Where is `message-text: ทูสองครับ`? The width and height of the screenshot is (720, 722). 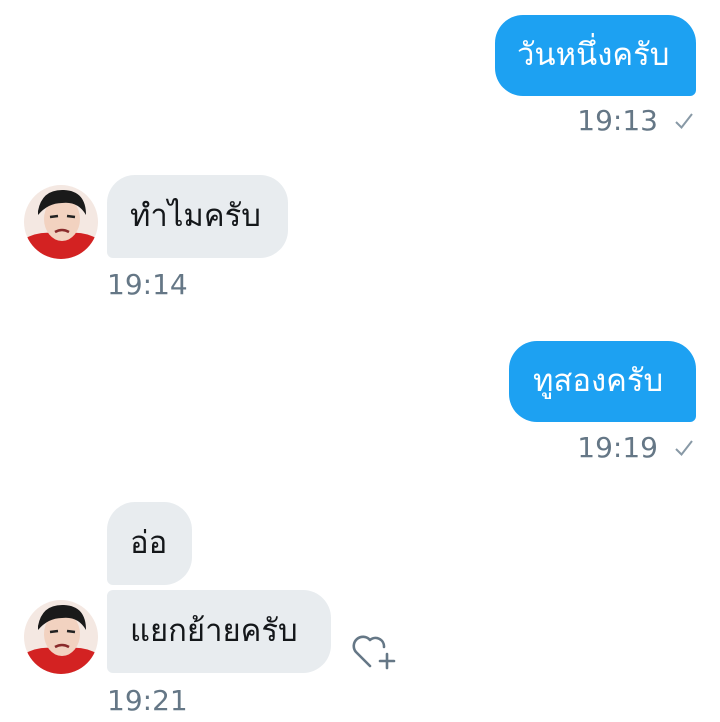
message-text: ทูสองครับ is located at coordinates (598, 381).